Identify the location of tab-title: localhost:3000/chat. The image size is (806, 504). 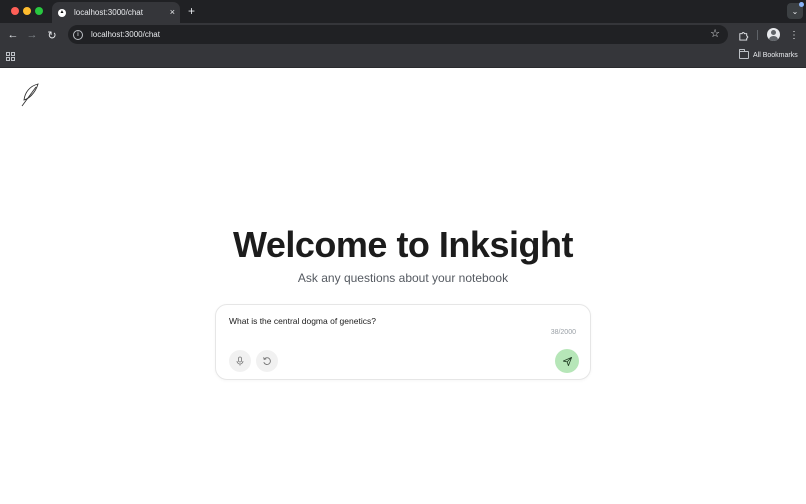
(108, 12).